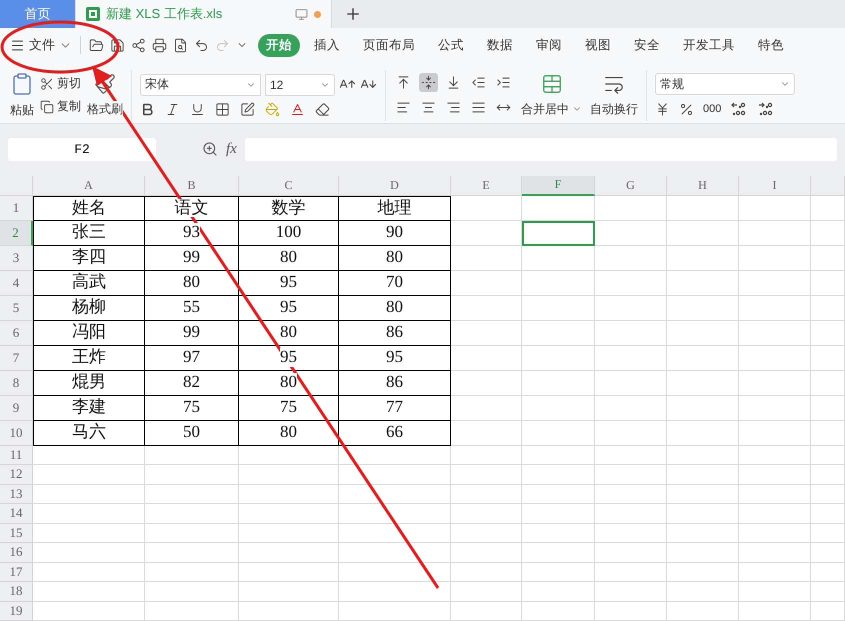  I want to click on bold-icon, so click(147, 109).